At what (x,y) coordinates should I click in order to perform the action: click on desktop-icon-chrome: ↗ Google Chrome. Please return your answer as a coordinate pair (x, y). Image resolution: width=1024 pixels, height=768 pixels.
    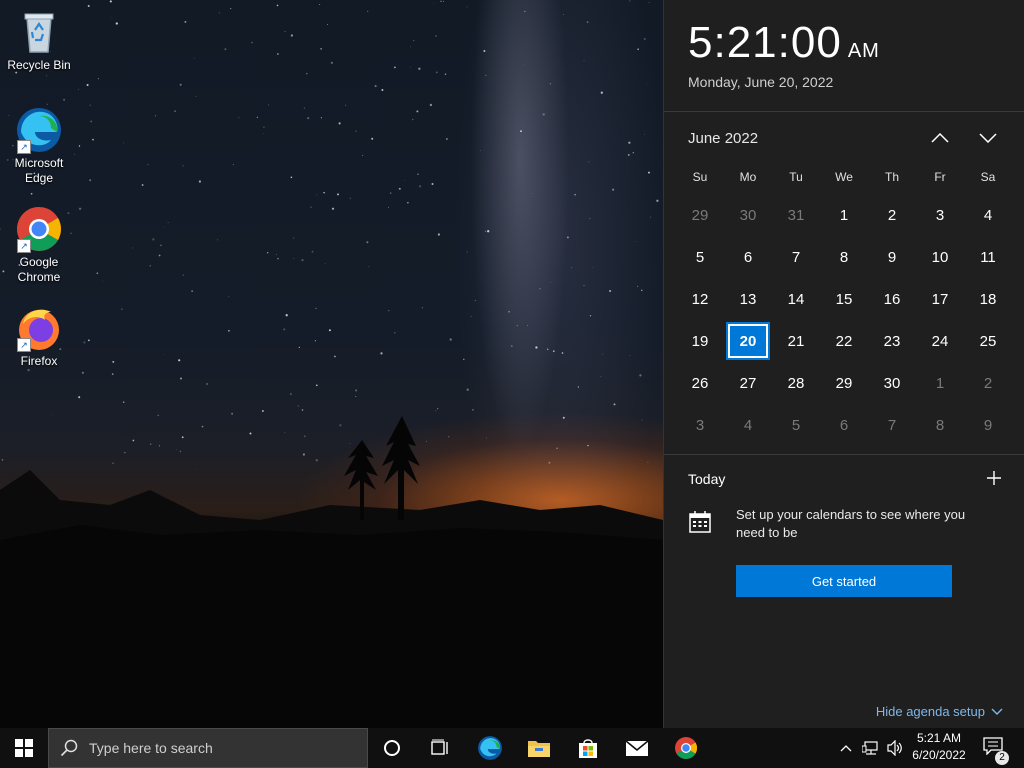
    Looking at the image, I should click on (39, 245).